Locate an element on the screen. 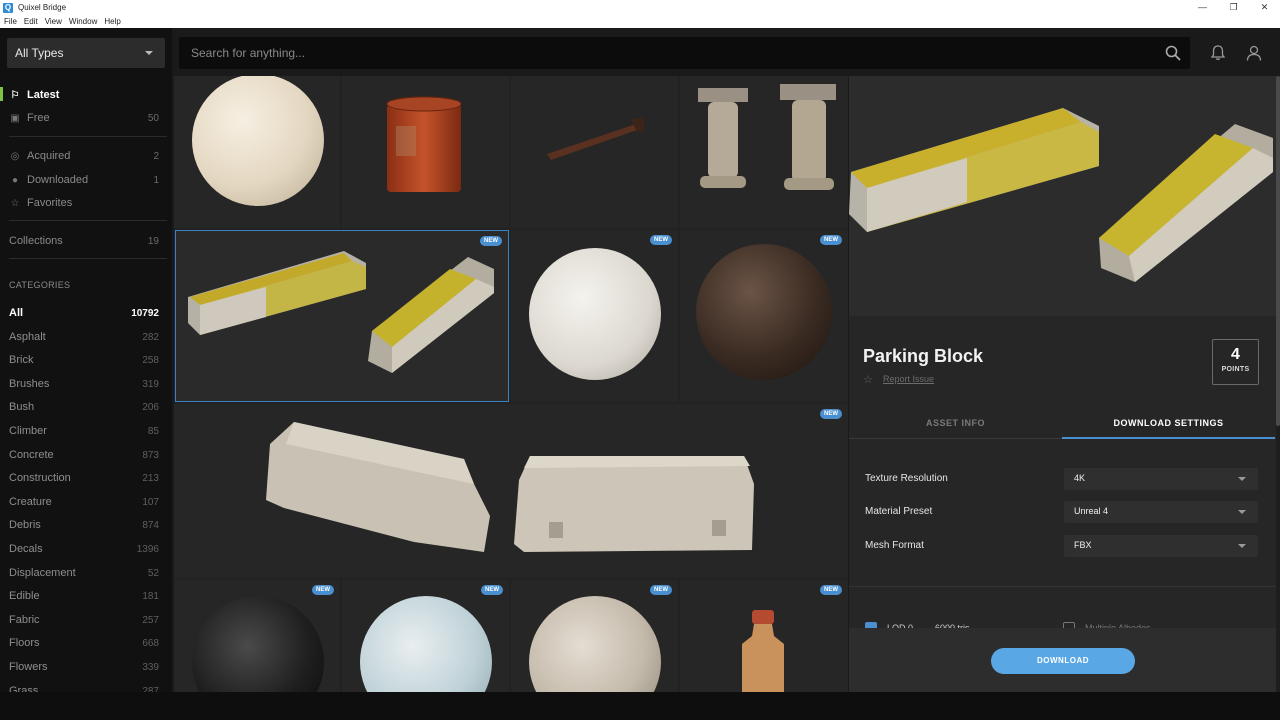 The width and height of the screenshot is (1280, 720). dropdown-value: FBX is located at coordinates (1083, 545).